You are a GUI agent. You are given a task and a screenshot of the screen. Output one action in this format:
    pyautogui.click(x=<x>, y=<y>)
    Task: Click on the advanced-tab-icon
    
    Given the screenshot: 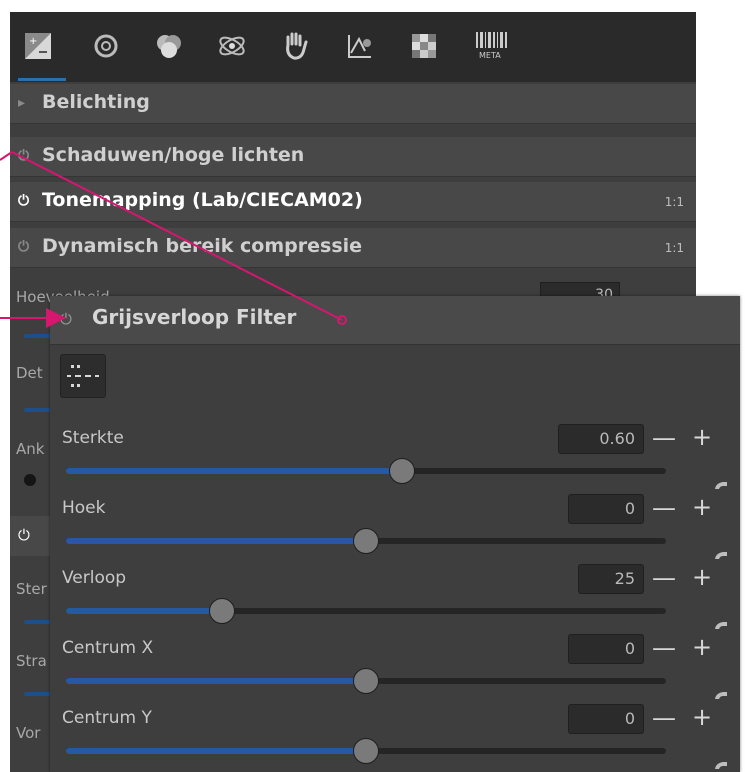 What is the action you would take?
    pyautogui.click(x=232, y=46)
    